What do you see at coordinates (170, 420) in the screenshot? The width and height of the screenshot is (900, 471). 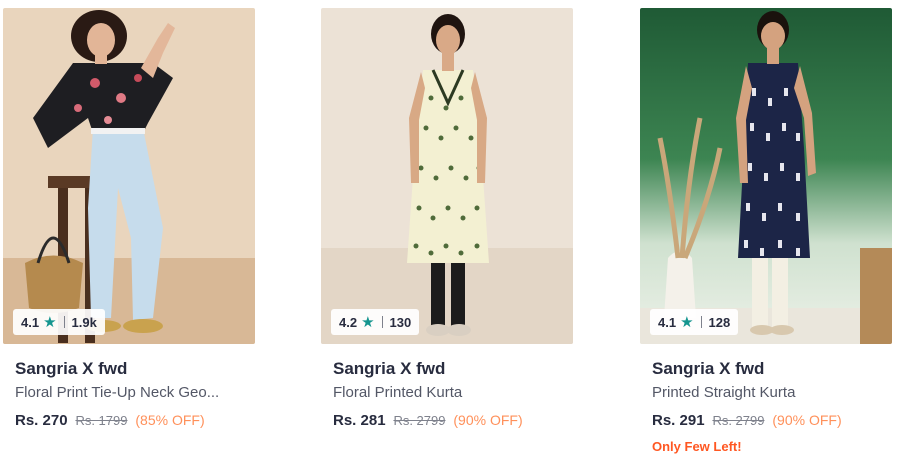 I see `discount-label: (85% OFF)` at bounding box center [170, 420].